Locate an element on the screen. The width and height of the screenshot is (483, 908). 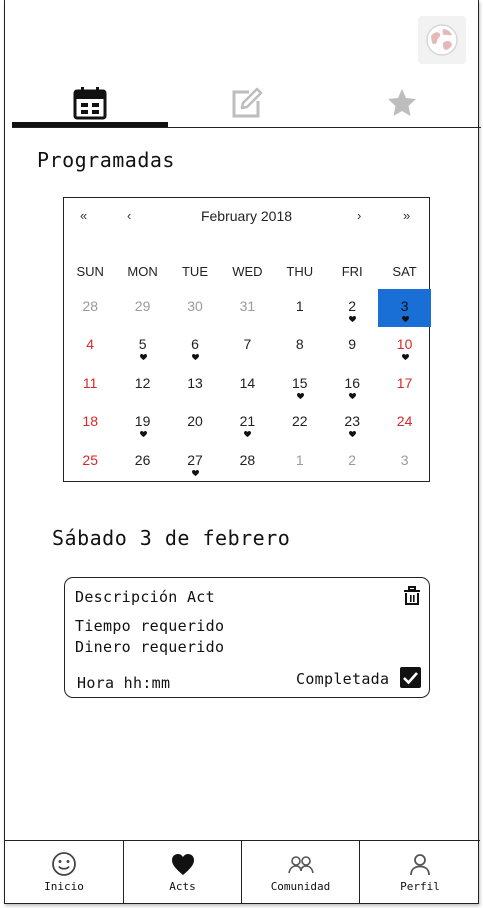
calendar-day: 8 is located at coordinates (300, 346).